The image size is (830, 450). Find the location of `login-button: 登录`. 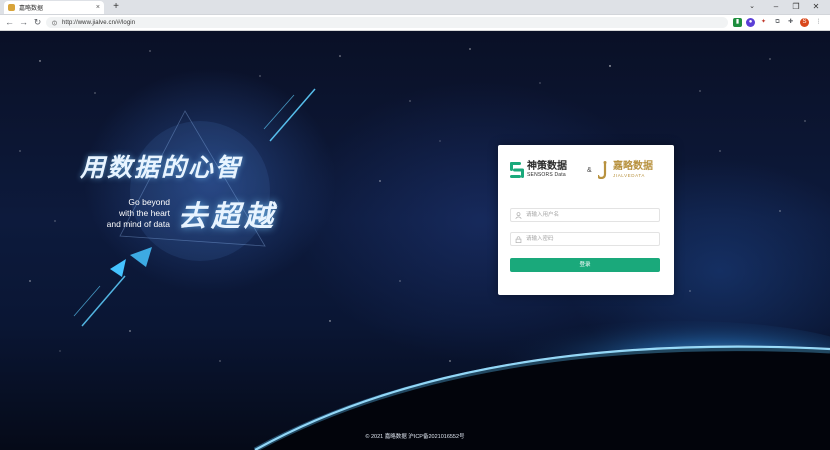

login-button: 登录 is located at coordinates (585, 265).